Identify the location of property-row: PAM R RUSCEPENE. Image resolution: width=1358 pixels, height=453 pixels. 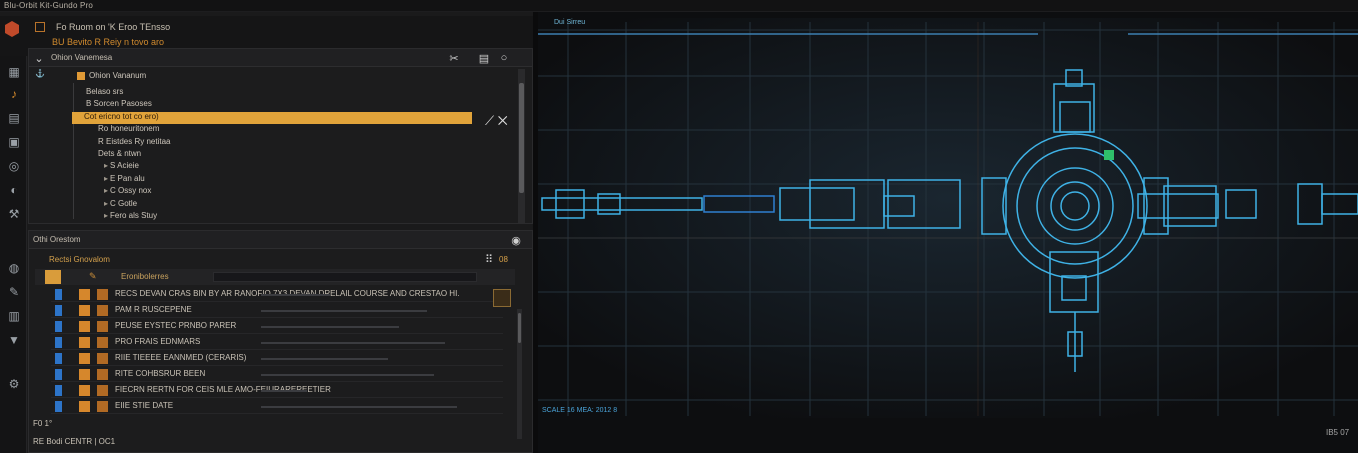
(277, 310).